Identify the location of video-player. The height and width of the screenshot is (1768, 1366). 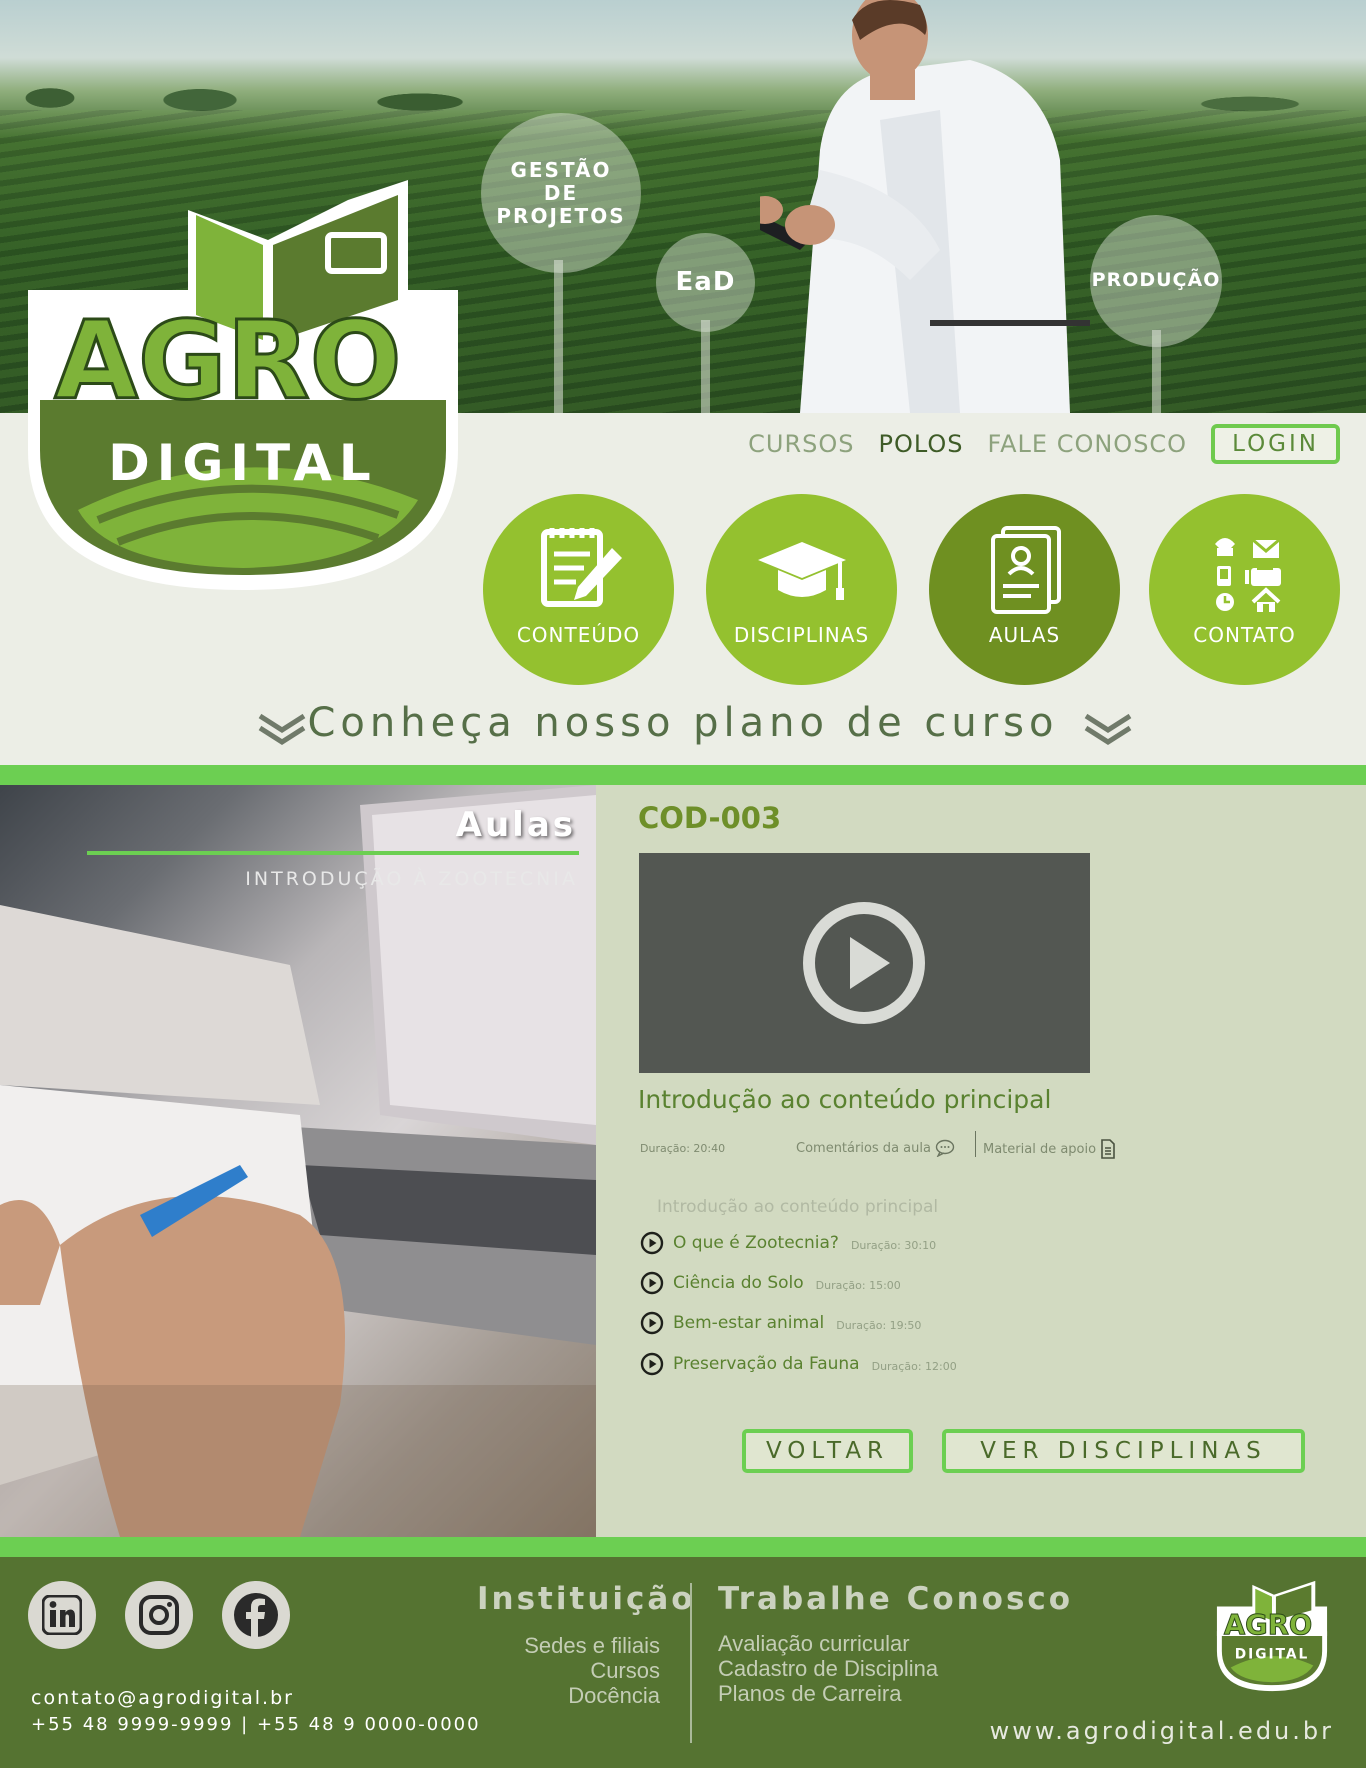
(864, 963).